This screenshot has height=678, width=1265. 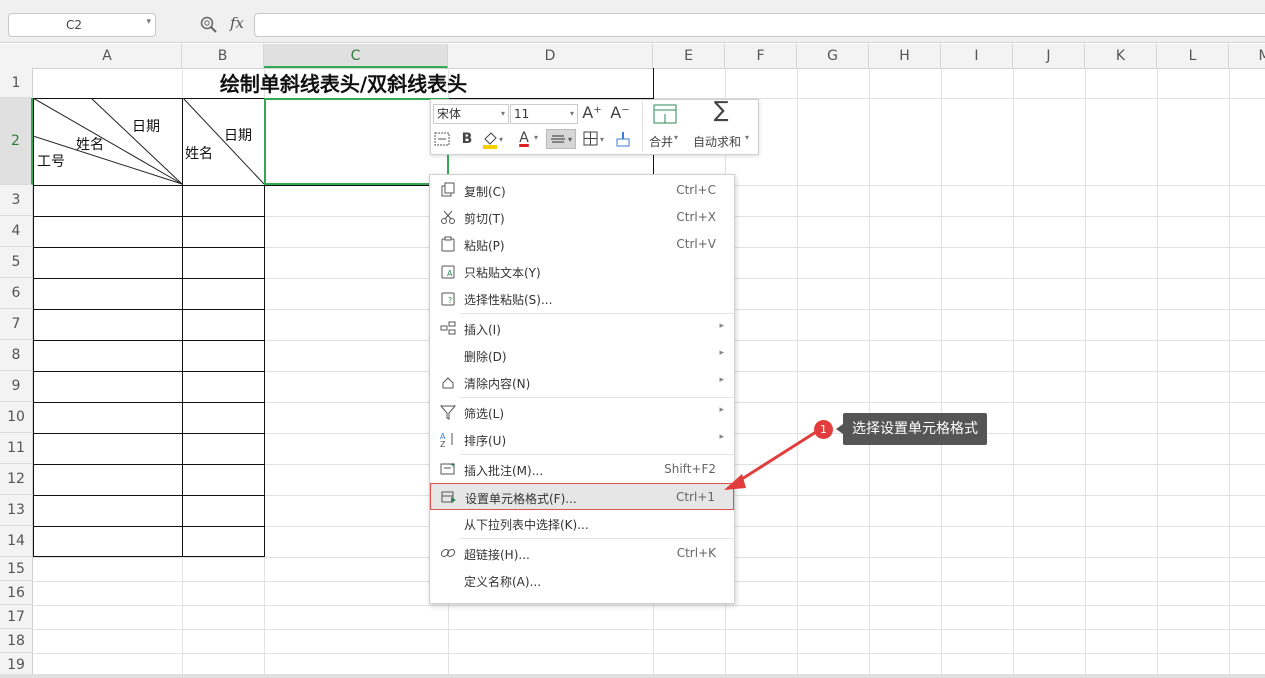 What do you see at coordinates (550, 56) in the screenshot?
I see `column-header-d: D` at bounding box center [550, 56].